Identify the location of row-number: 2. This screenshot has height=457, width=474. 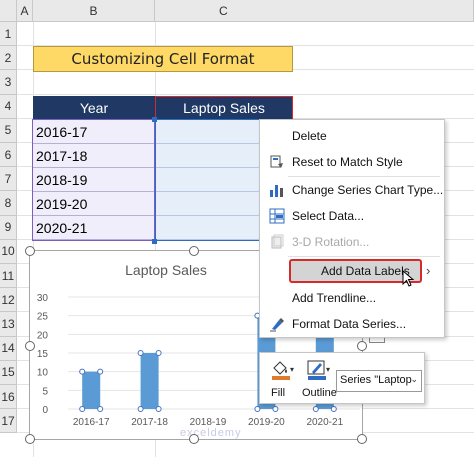
(8, 57).